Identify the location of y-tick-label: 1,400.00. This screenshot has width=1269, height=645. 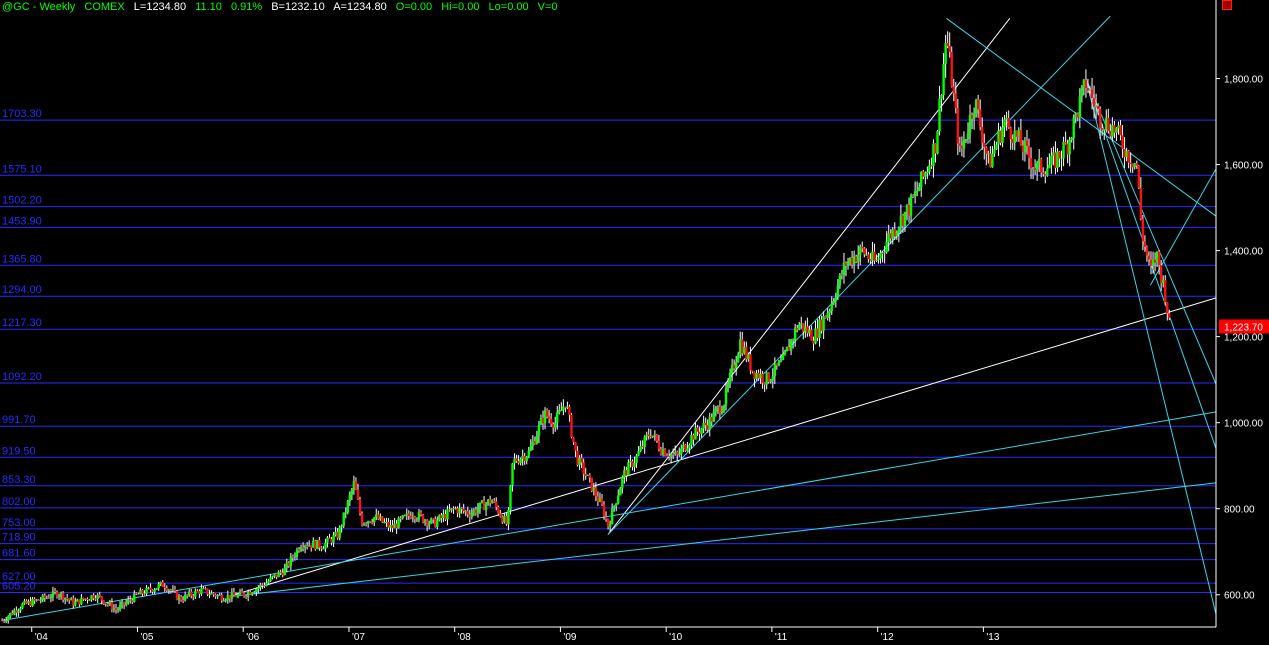
(1243, 252).